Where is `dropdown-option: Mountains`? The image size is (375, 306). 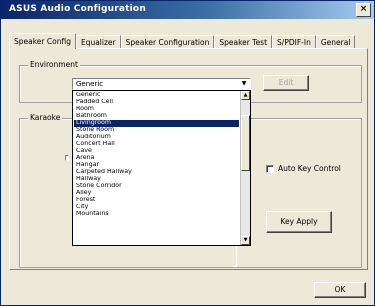
dropdown-option: Mountains is located at coordinates (156, 214).